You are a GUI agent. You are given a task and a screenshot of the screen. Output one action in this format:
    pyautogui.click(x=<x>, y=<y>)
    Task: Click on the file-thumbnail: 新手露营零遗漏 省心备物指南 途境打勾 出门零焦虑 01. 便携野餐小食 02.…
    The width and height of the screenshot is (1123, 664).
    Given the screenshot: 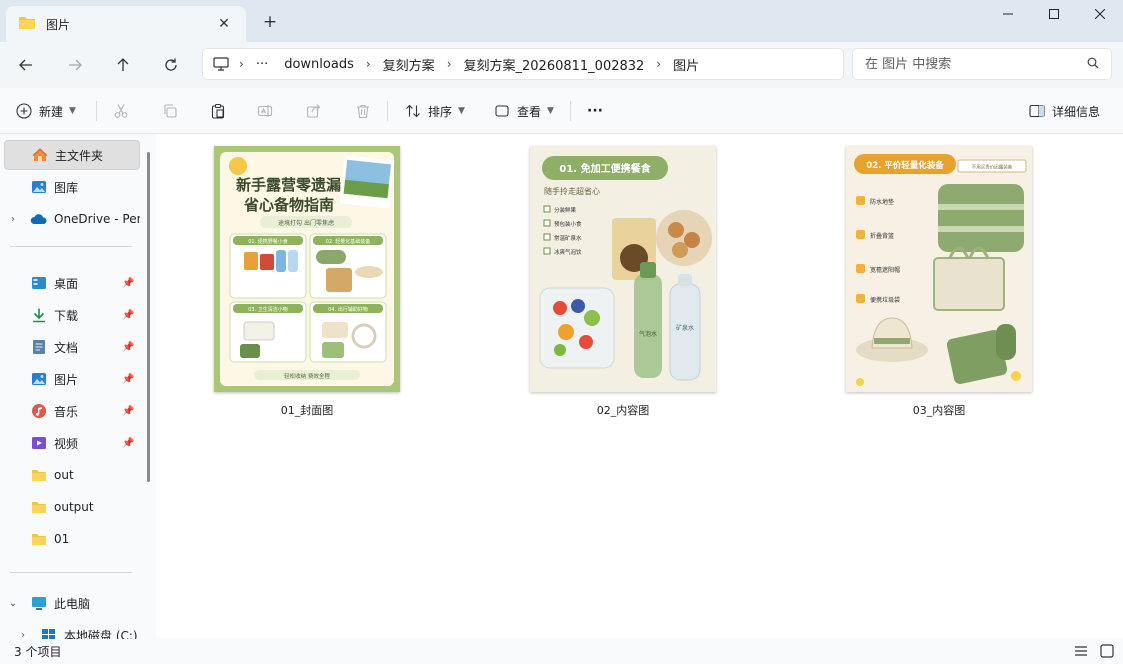 What is the action you would take?
    pyautogui.click(x=307, y=269)
    